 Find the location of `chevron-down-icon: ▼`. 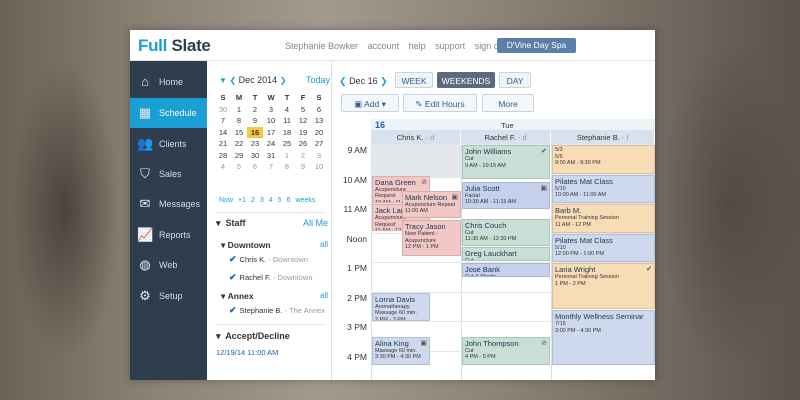

chevron-down-icon: ▼ is located at coordinates (223, 80).